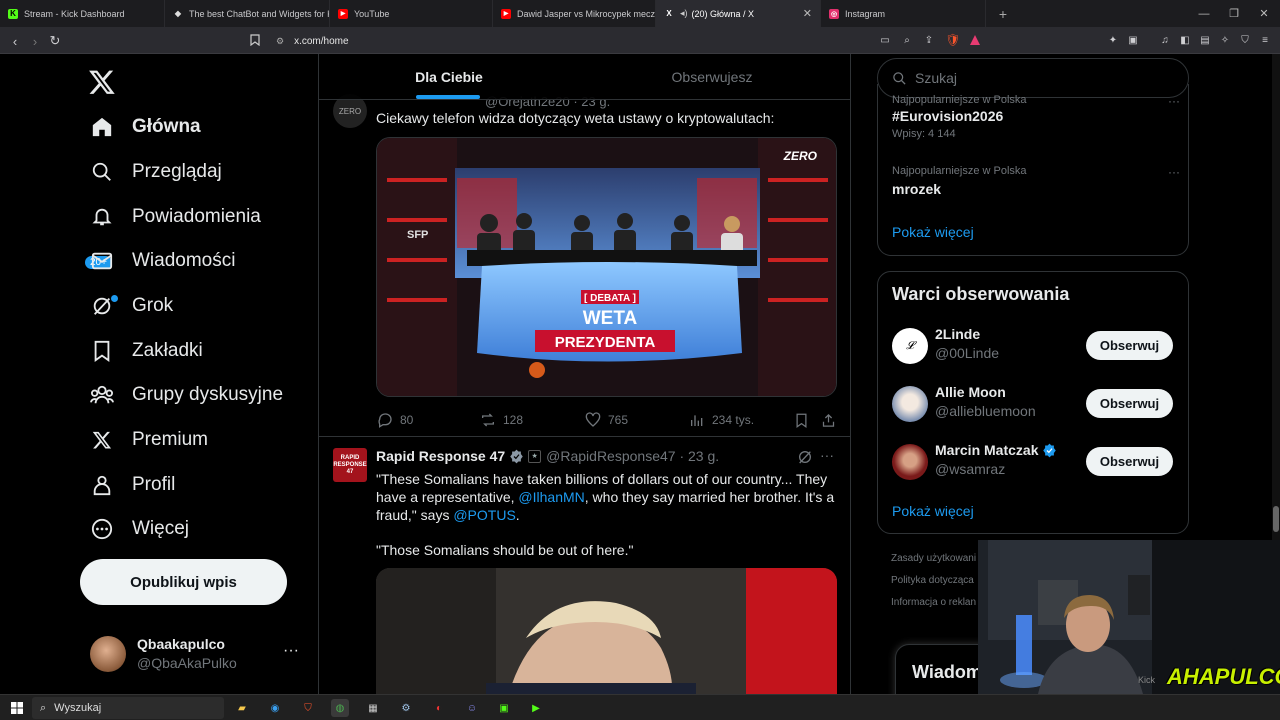  I want to click on close-window-icon: ✕, so click(1264, 13).